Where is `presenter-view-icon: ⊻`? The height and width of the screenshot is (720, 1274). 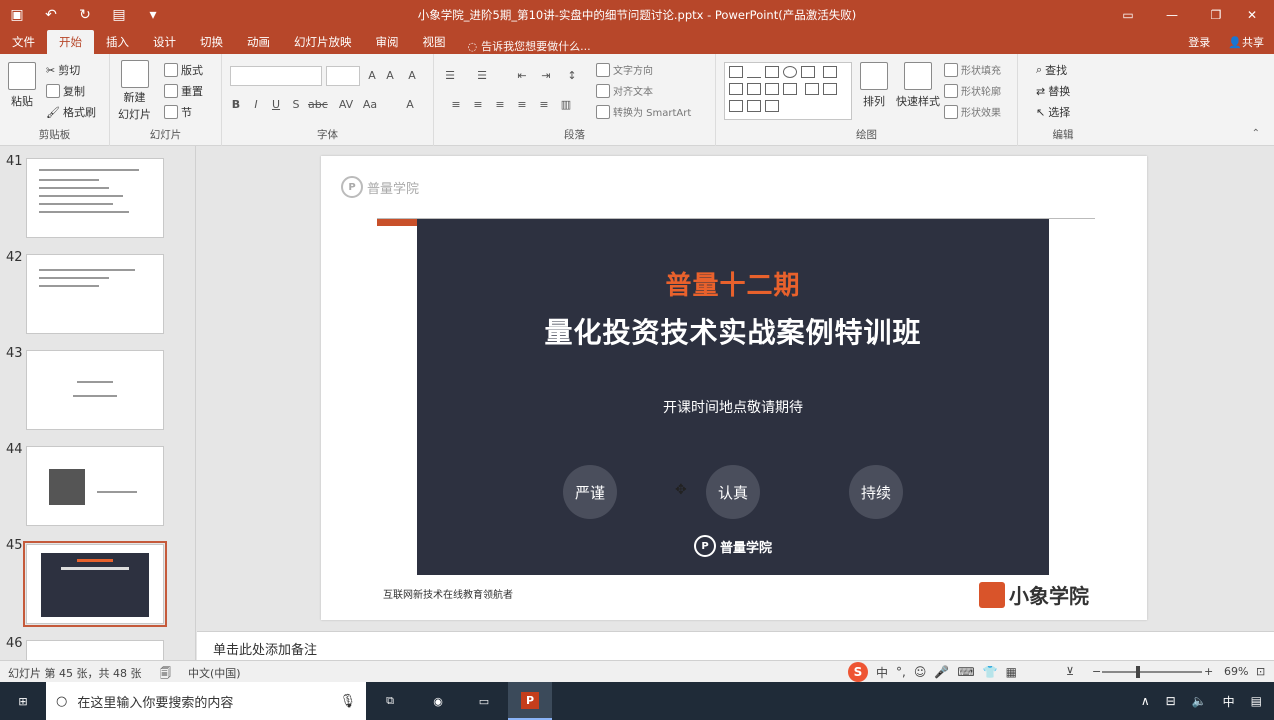 presenter-view-icon: ⊻ is located at coordinates (1070, 671).